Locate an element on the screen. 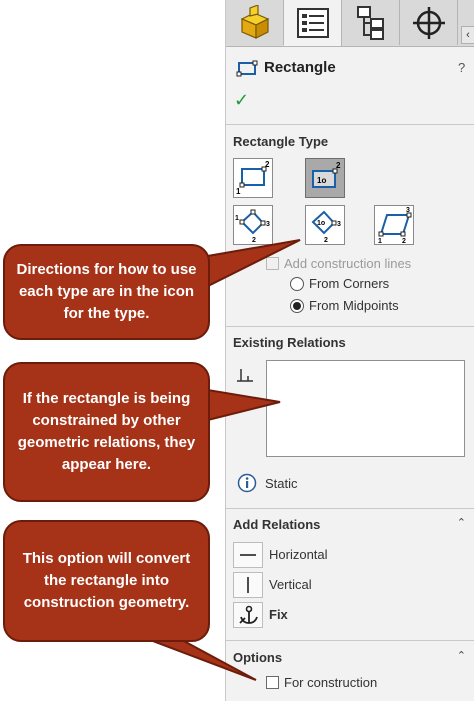  tab-dimxpert-manager is located at coordinates (429, 22).